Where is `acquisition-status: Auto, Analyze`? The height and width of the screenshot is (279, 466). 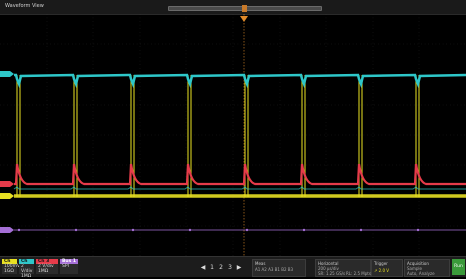
acquisition-status: Auto, Analyze is located at coordinates (421, 273).